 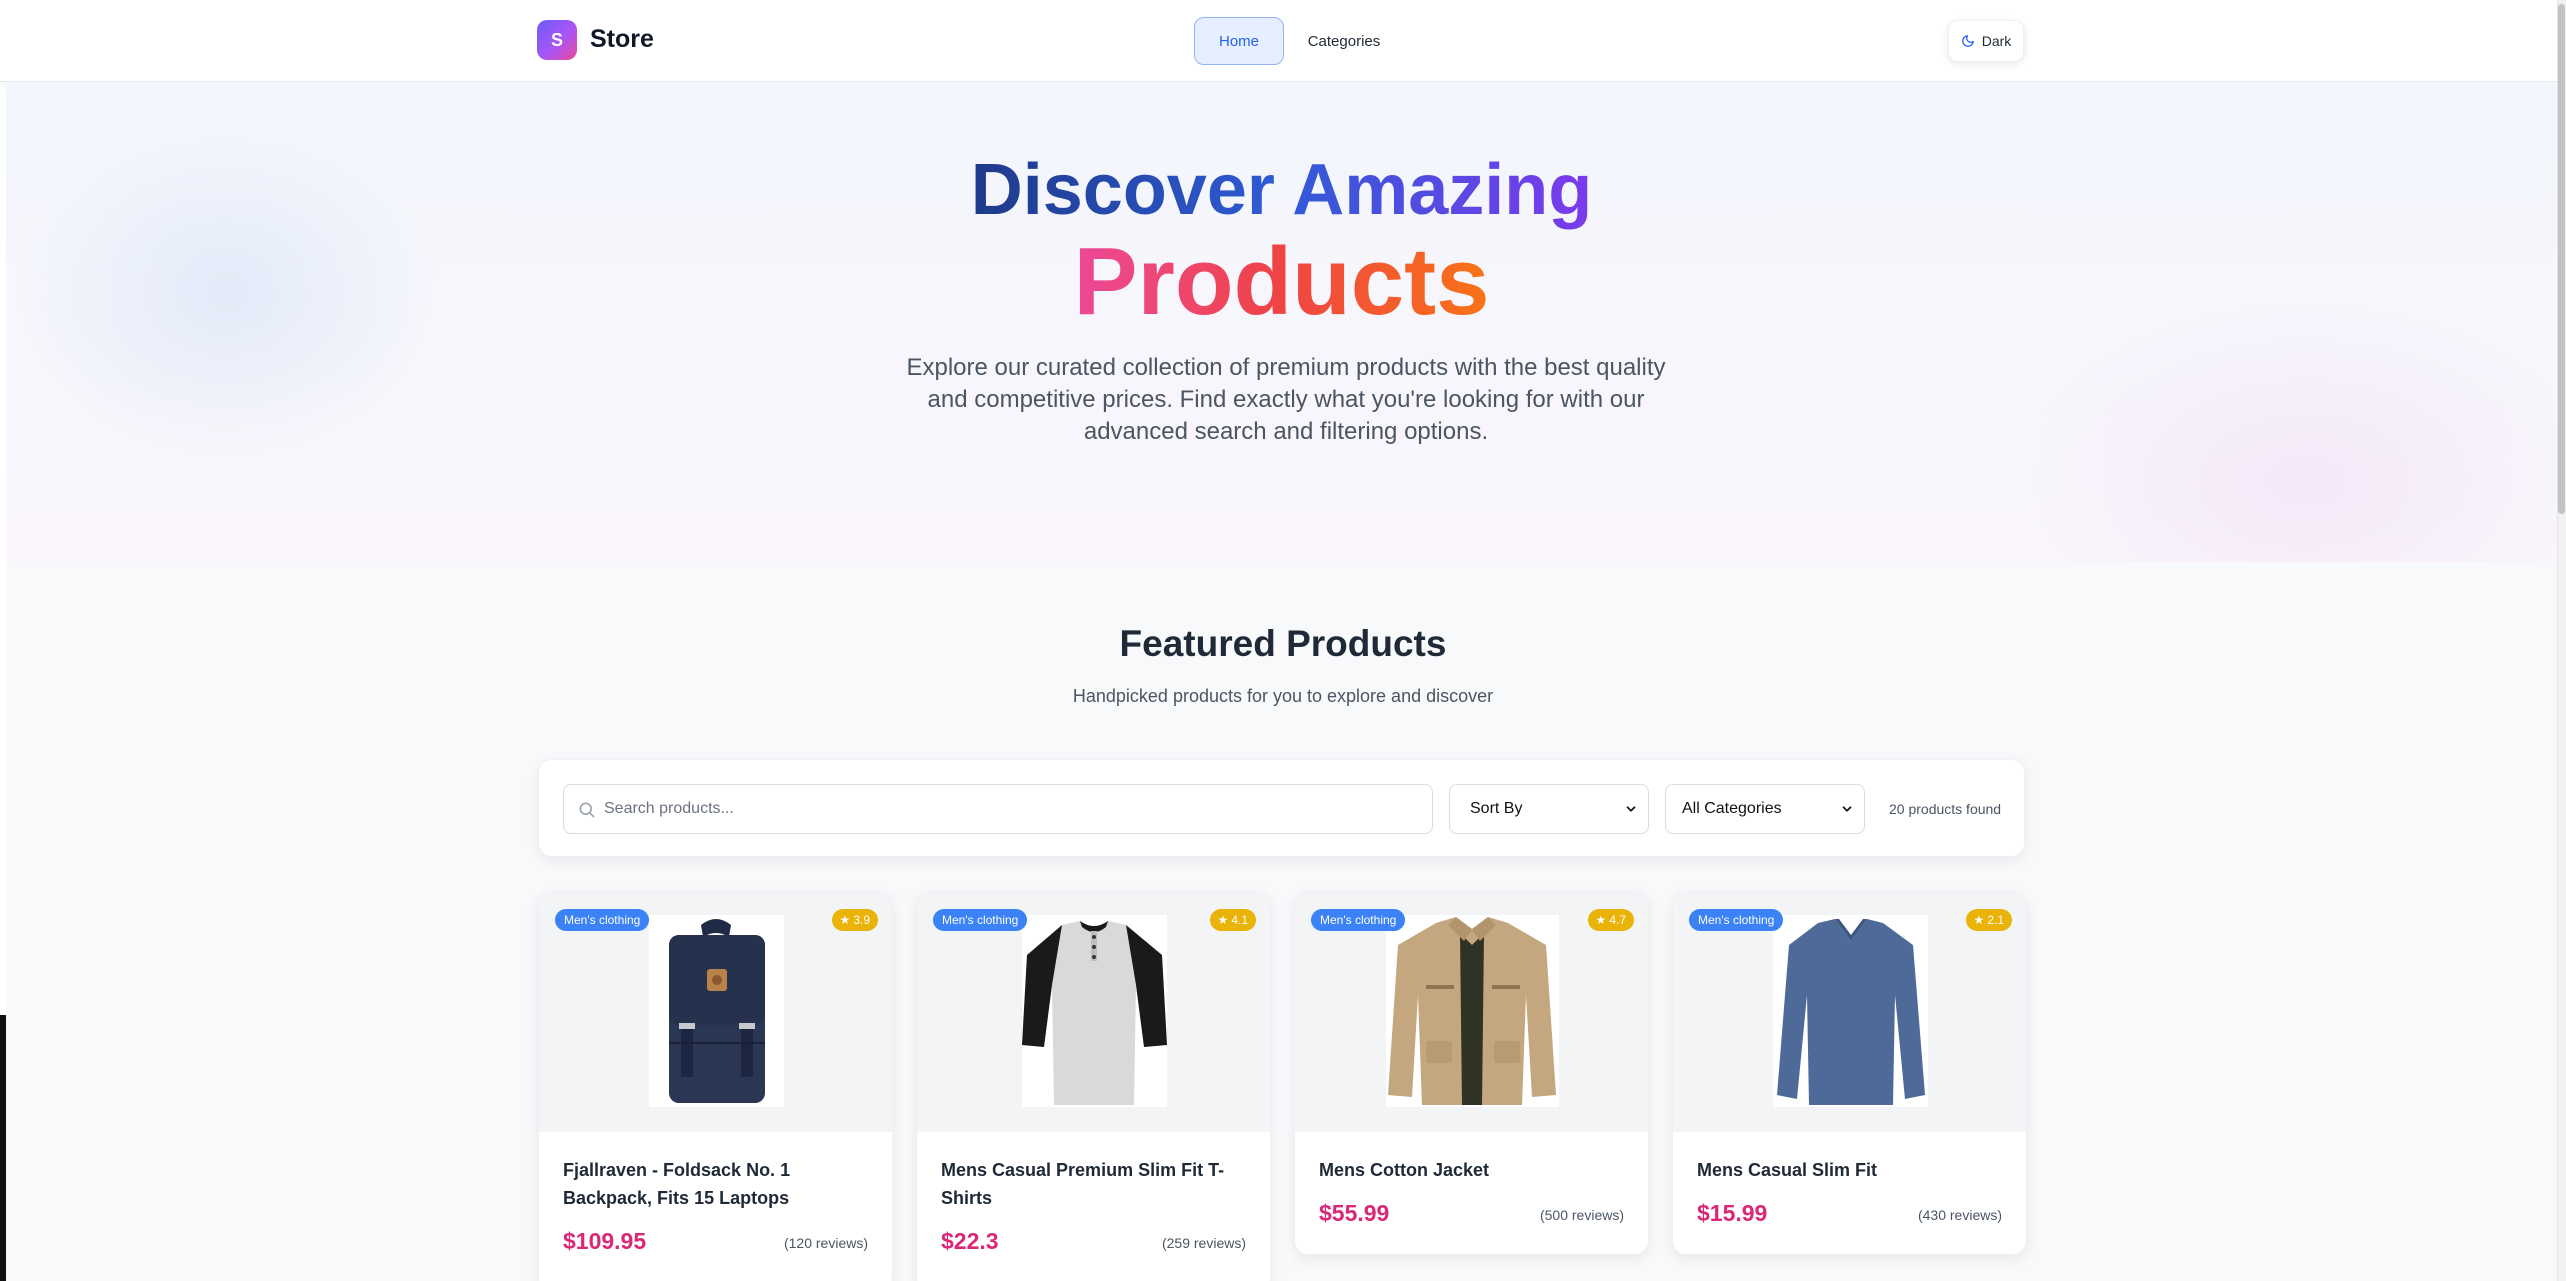 I want to click on product-title: Mens Casual Slim Fit, so click(x=1852, y=1170).